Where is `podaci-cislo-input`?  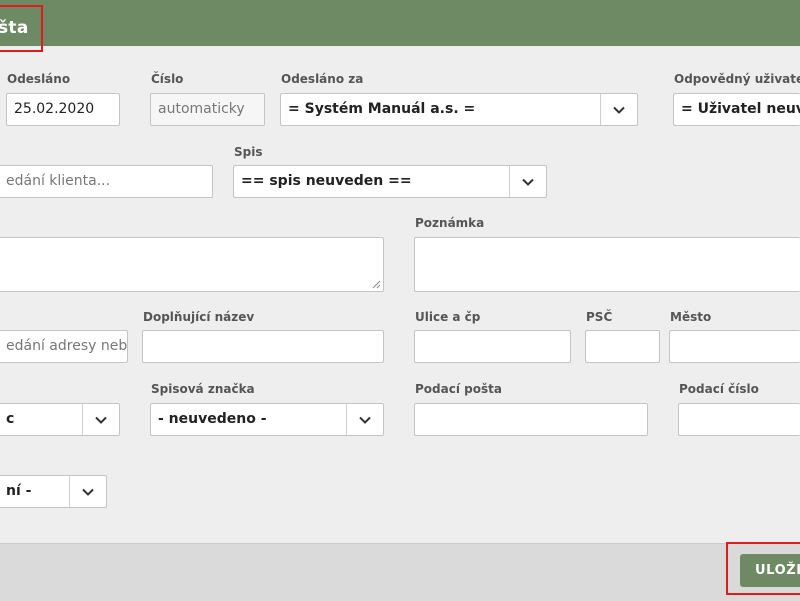 podaci-cislo-input is located at coordinates (739, 419).